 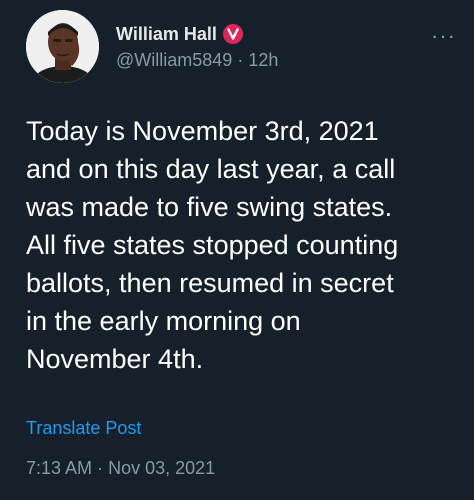 I want to click on post-header: William Hall @William5849 · 12h ···, so click(x=246, y=48).